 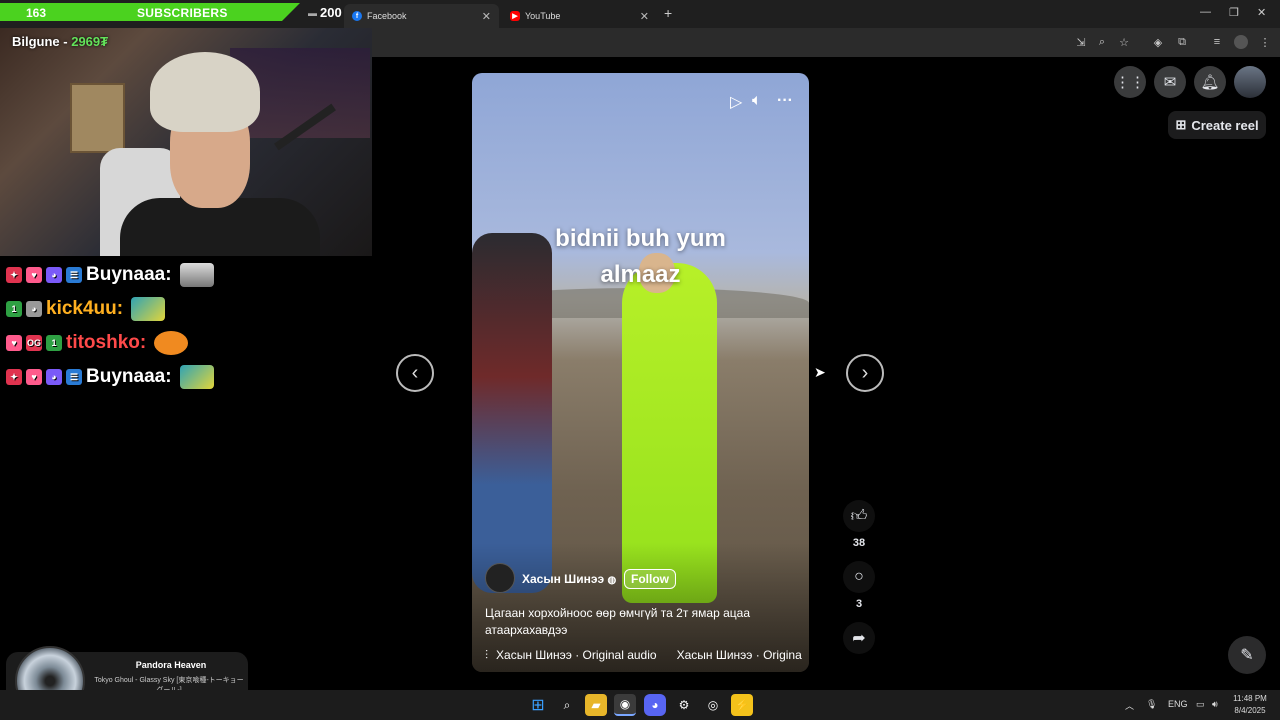 What do you see at coordinates (569, 579) in the screenshot?
I see `author-name: Хасын Шинээ ◍` at bounding box center [569, 579].